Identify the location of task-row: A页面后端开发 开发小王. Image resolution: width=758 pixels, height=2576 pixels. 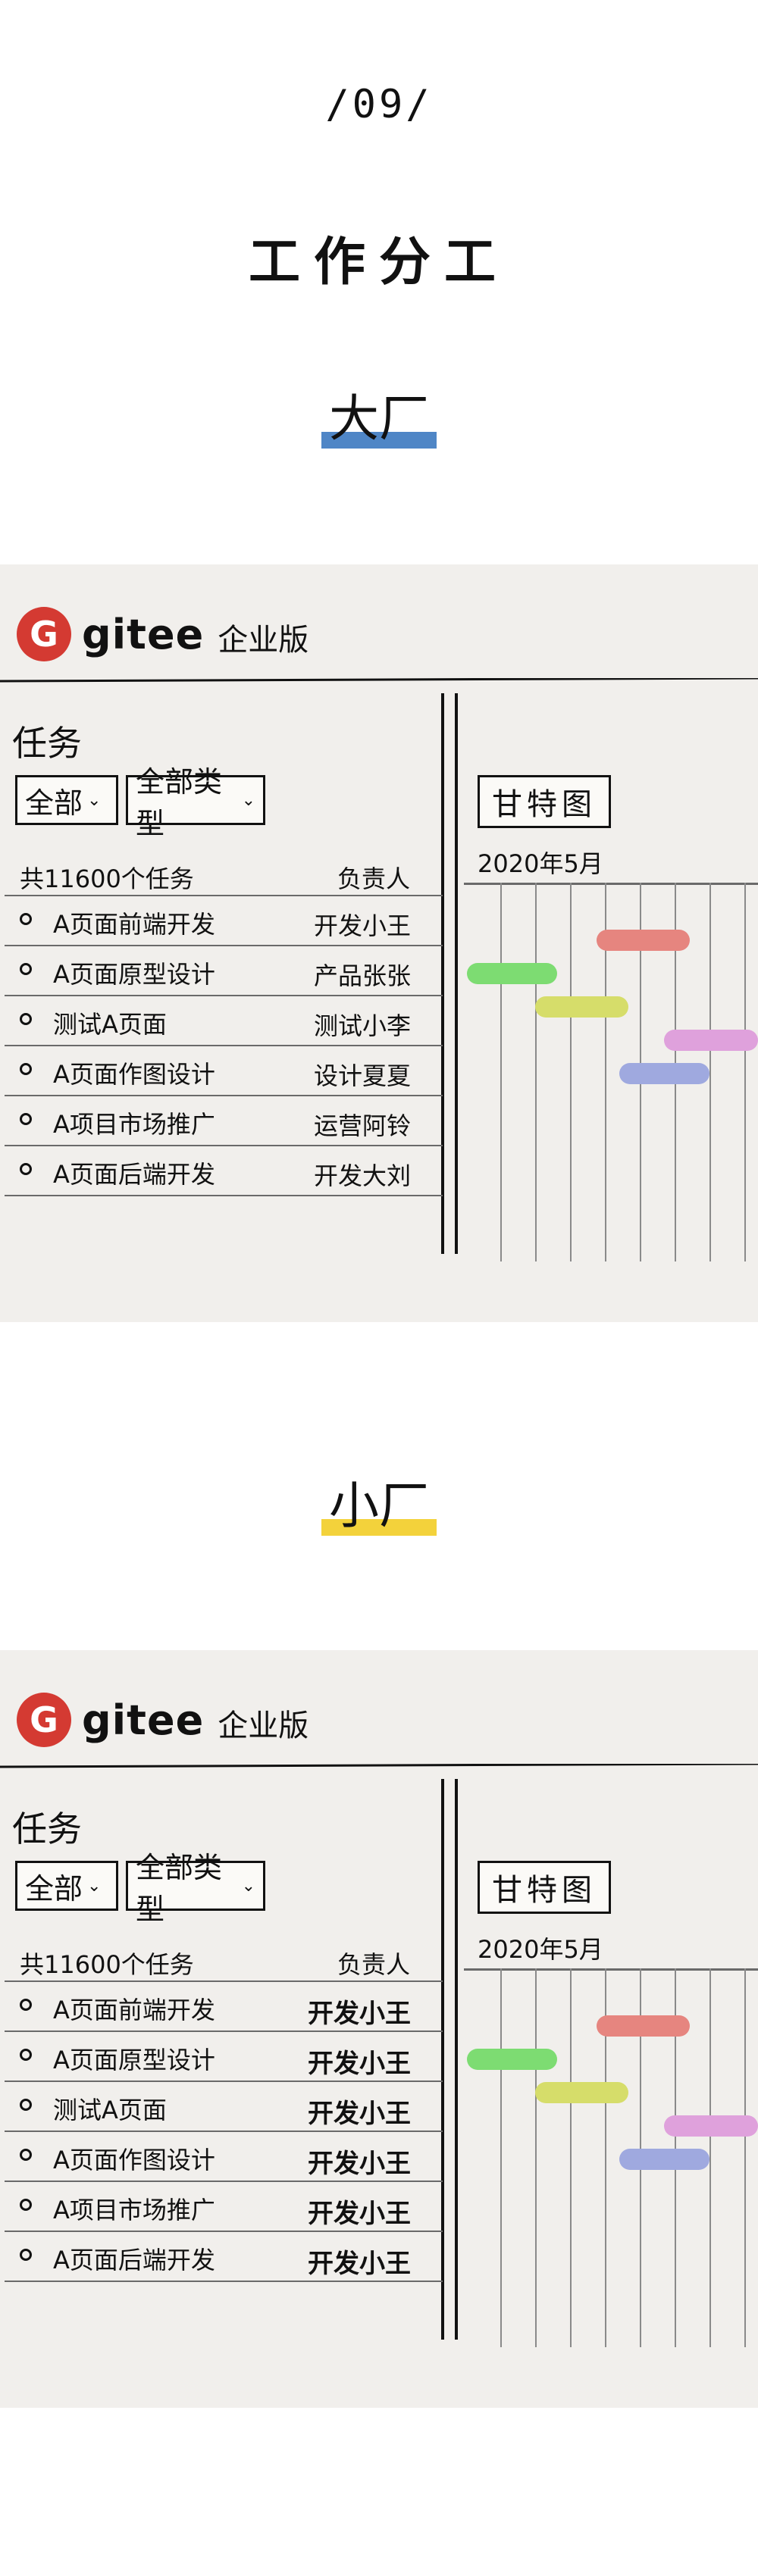
(224, 2257).